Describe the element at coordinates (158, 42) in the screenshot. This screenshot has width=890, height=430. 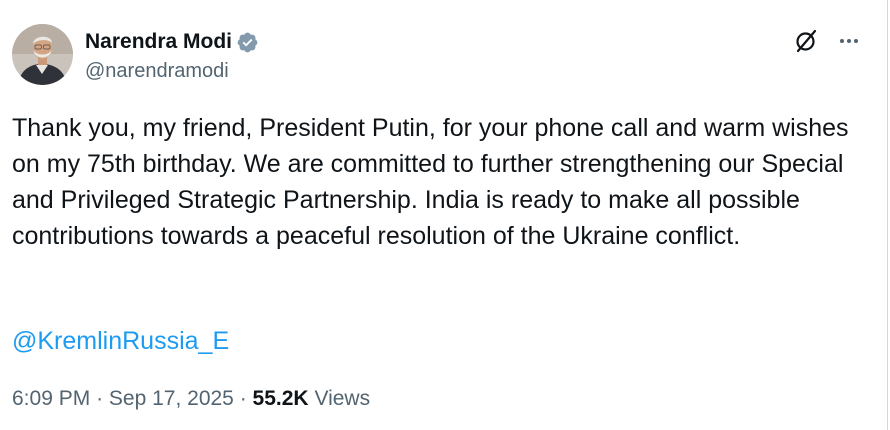
I see `author-display-name: Narendra Modi` at that location.